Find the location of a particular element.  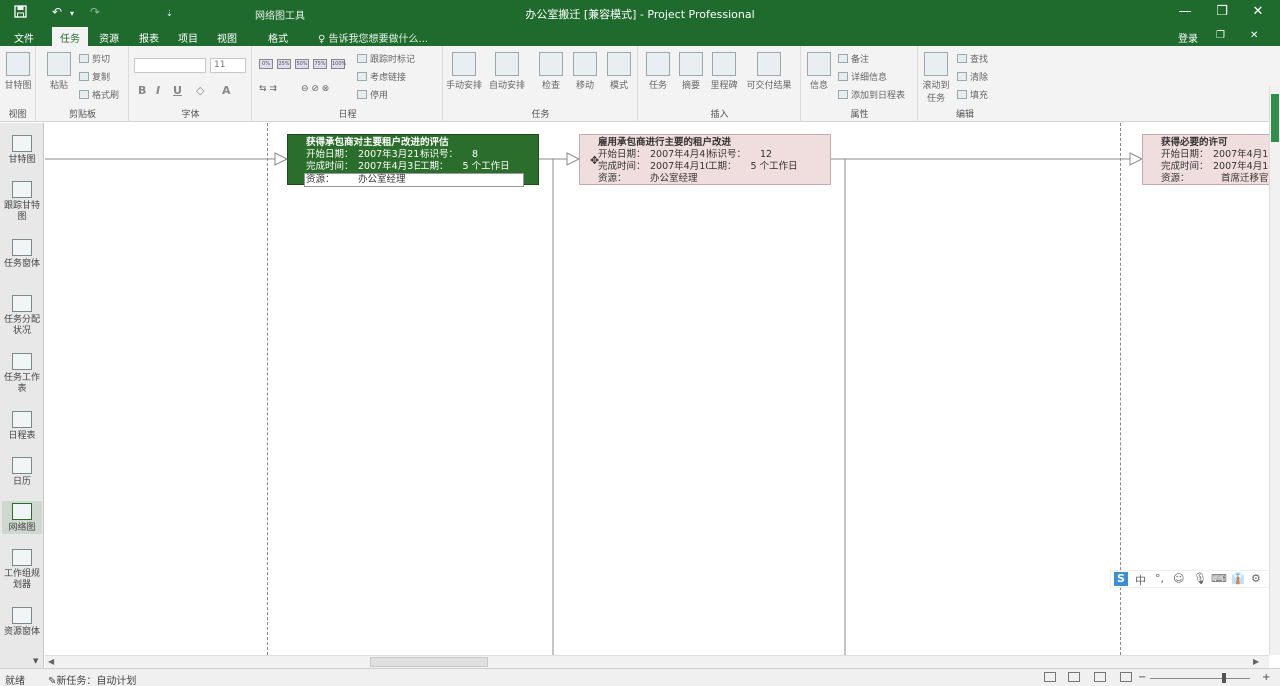

ribbon-display-options-icon: ❐ is located at coordinates (1220, 35).